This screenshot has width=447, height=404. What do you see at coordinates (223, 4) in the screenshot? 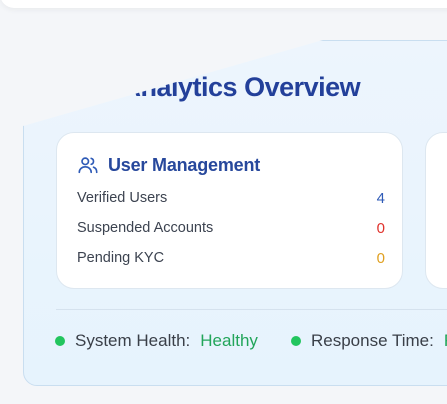
I see `top-card` at bounding box center [223, 4].